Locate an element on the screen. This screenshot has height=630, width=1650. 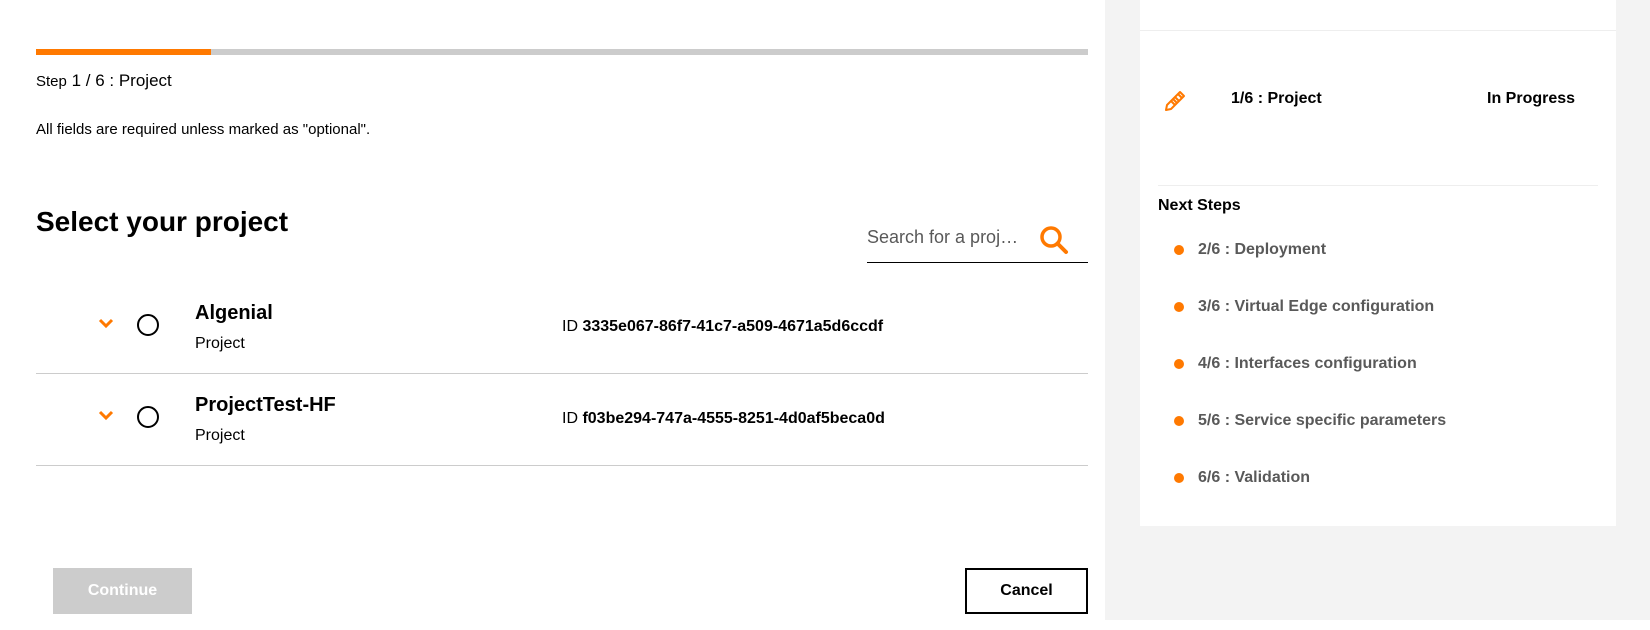
next-step-item: 5/6 : Service specific parameters is located at coordinates (1310, 439).